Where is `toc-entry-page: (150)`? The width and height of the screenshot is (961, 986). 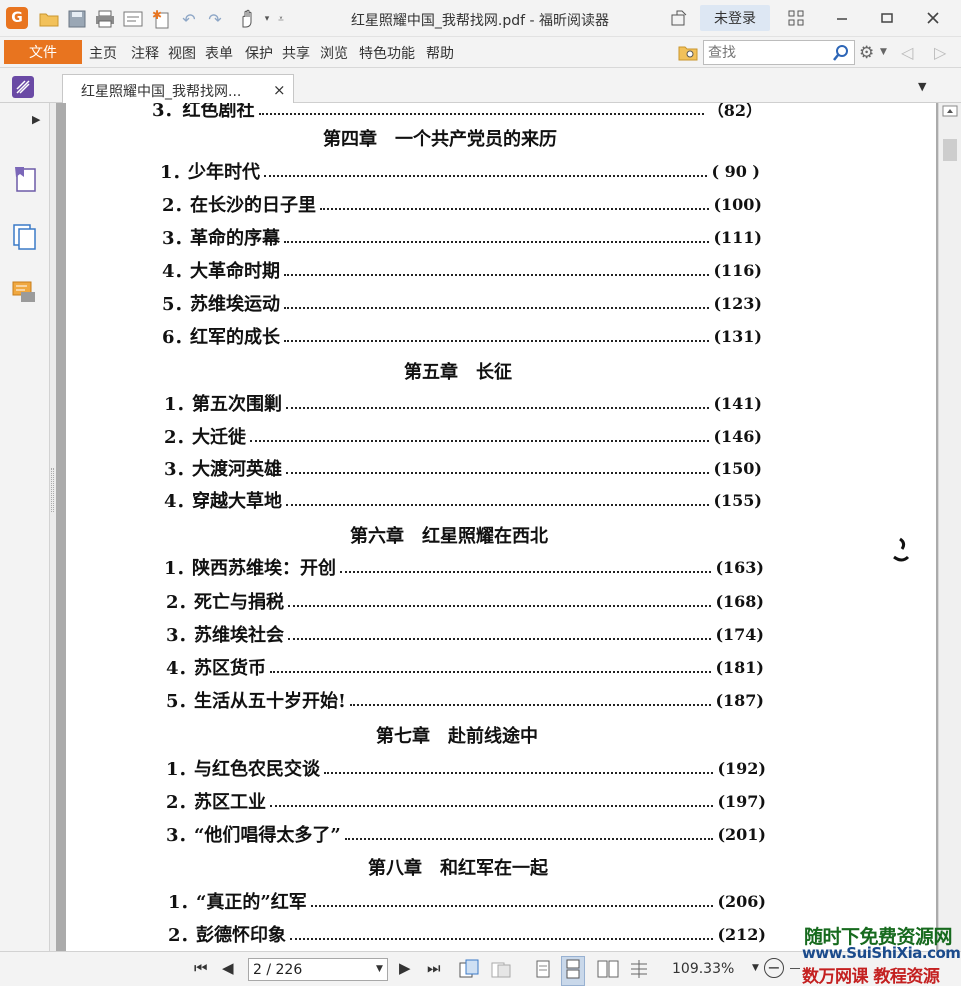 toc-entry-page: (150) is located at coordinates (737, 468).